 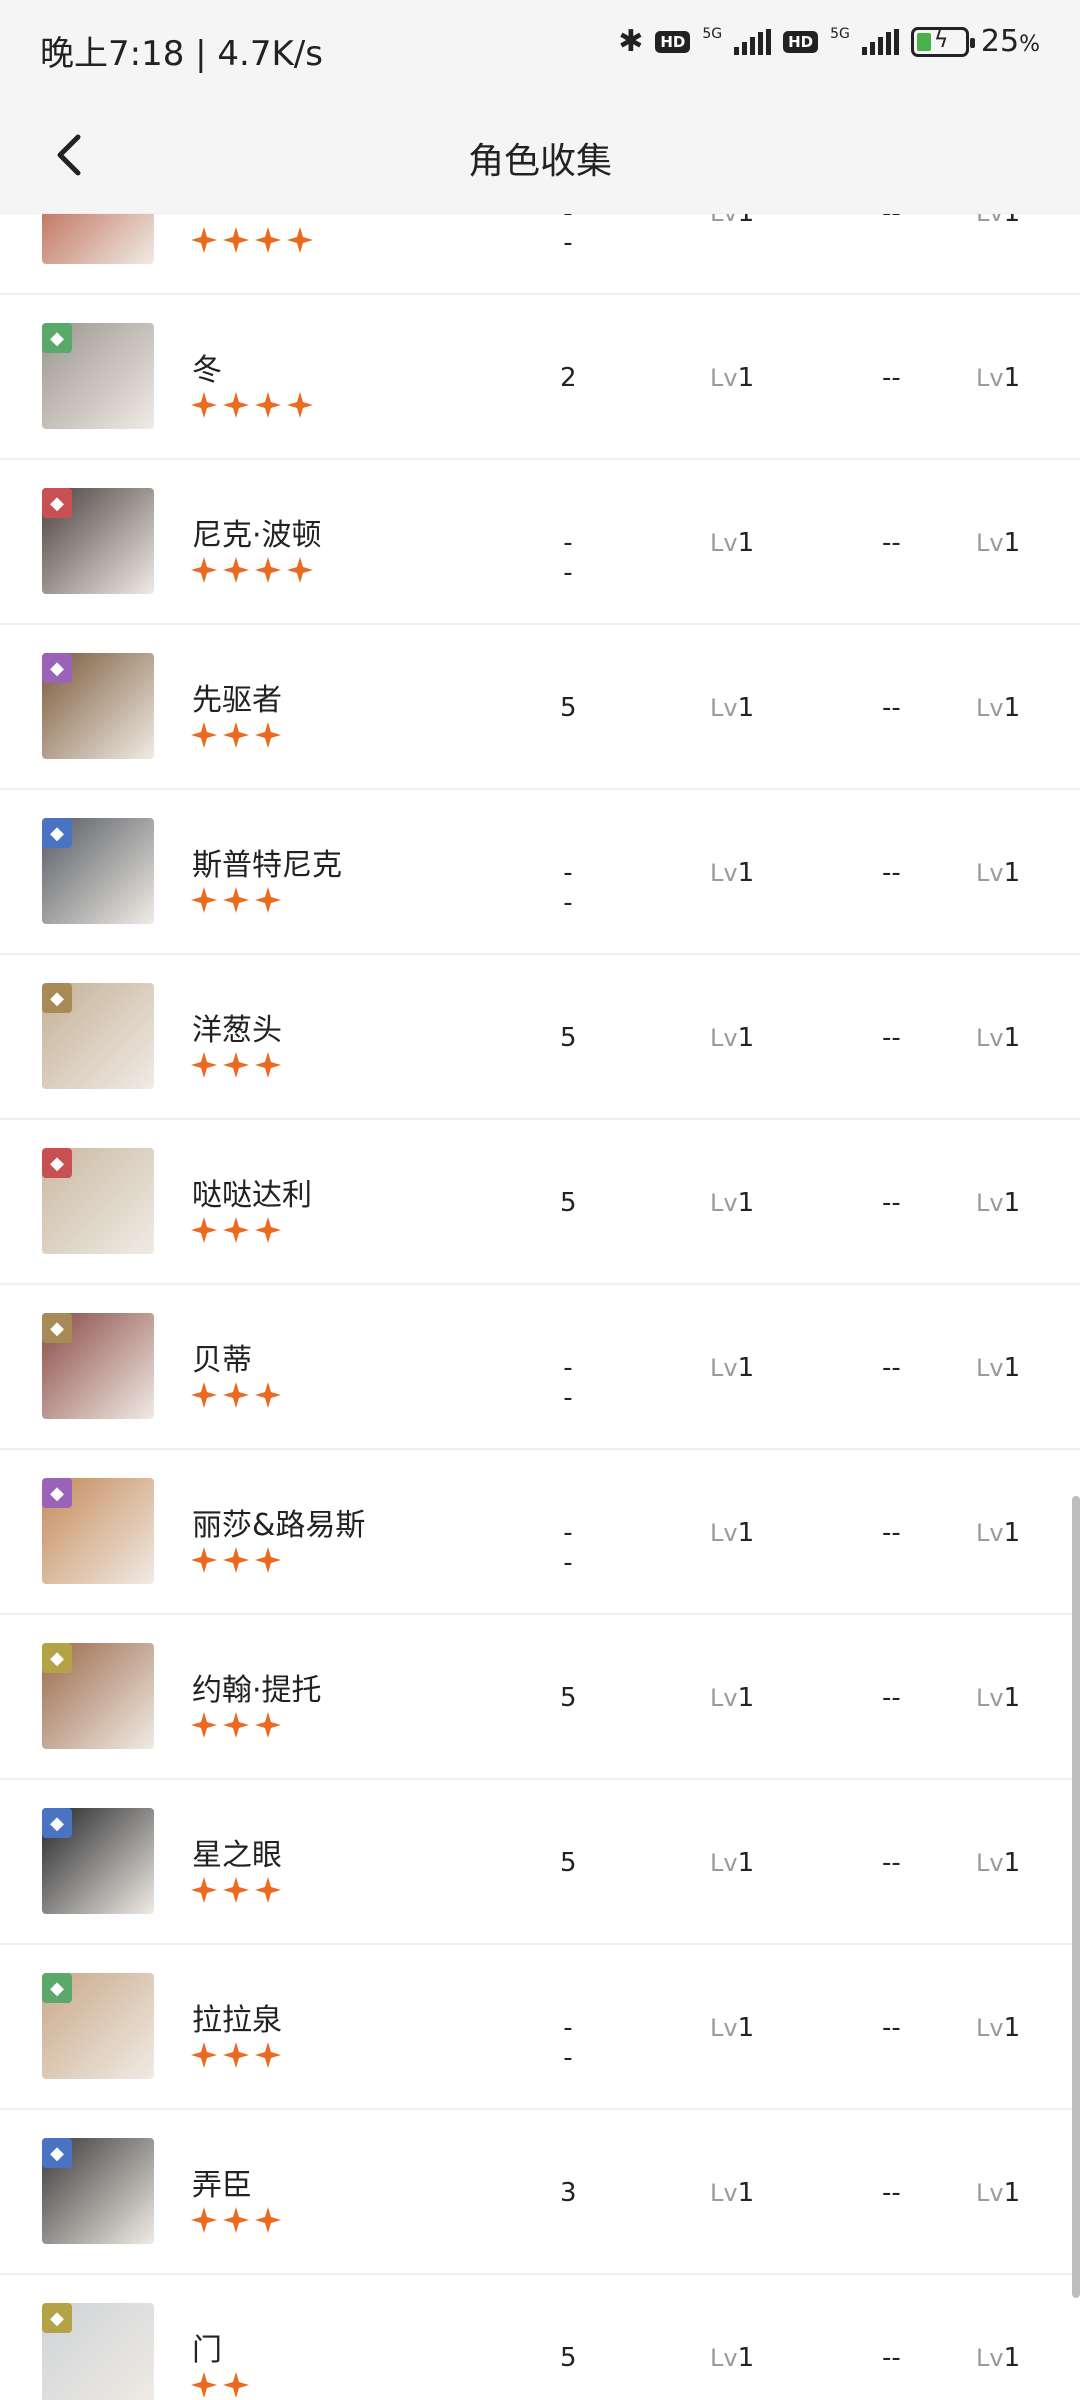 I want to click on status-time-speed: 晚上7:18 | 4.7K/s, so click(x=181, y=54).